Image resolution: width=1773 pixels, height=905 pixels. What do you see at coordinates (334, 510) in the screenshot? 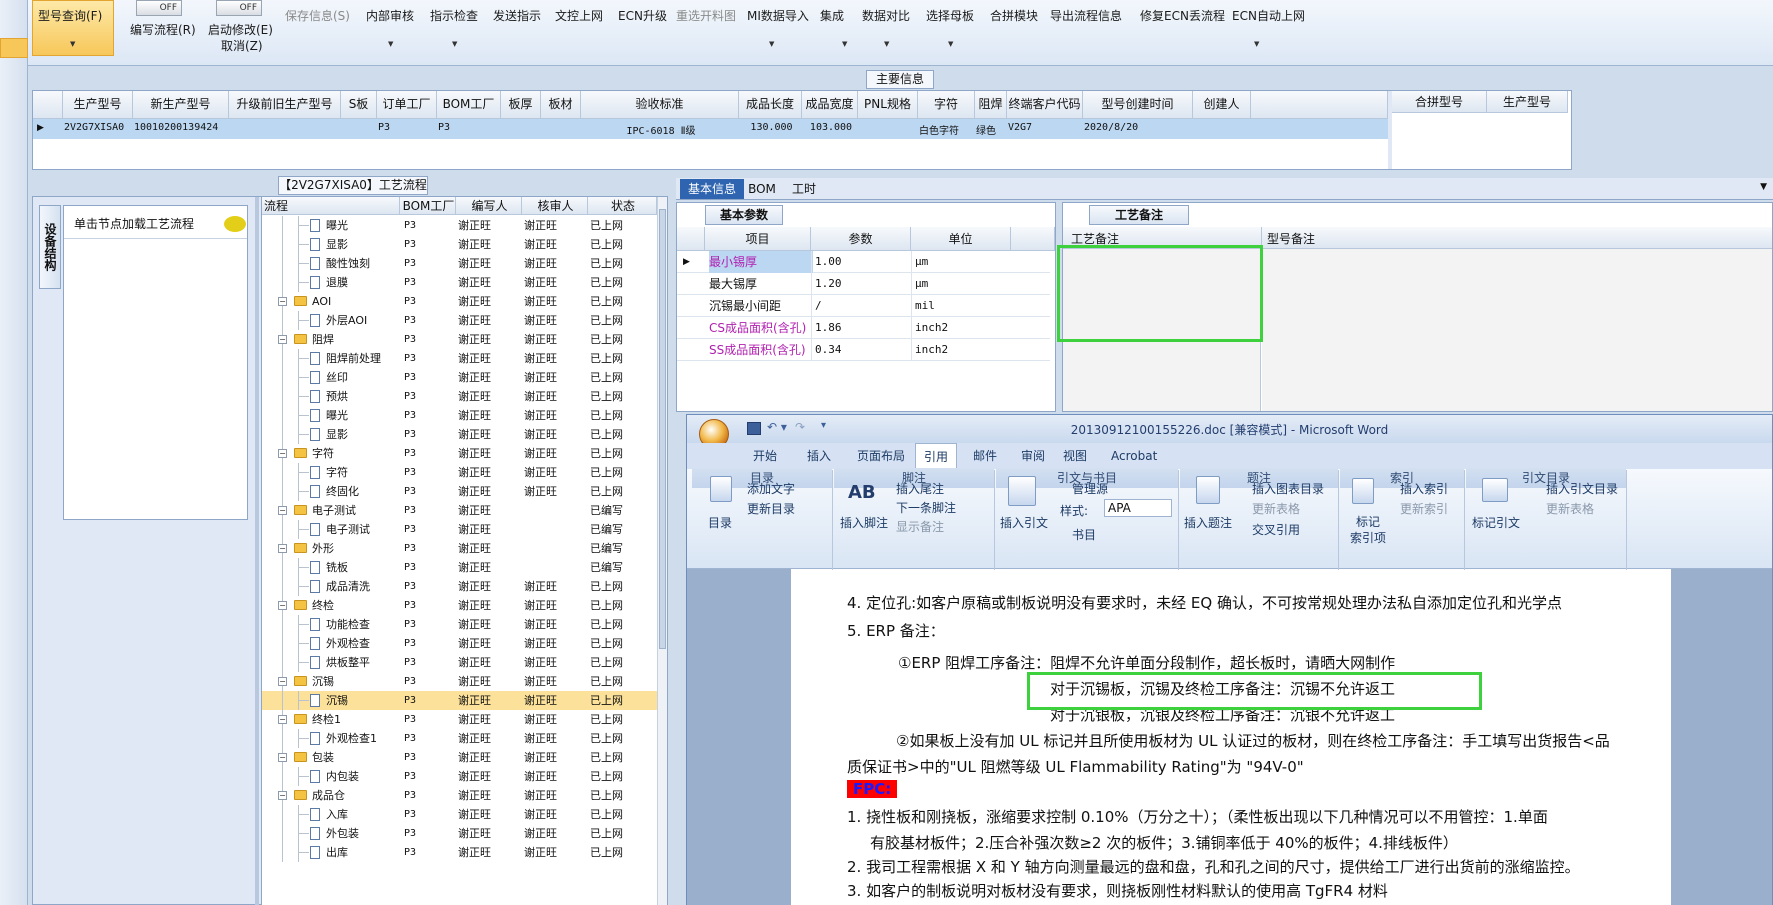
I see `tree-node-label: 电子测试` at bounding box center [334, 510].